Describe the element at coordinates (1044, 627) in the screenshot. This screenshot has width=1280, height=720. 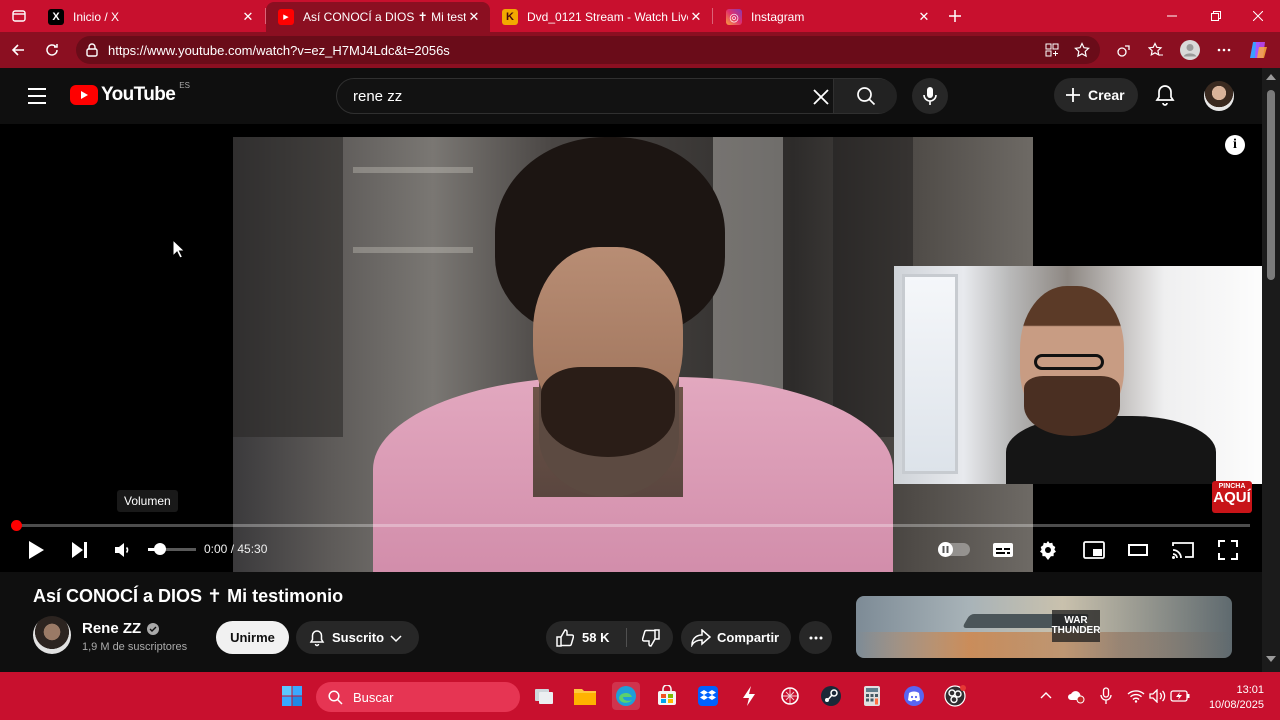
I see `ad-banner: WAR THUNDER` at that location.